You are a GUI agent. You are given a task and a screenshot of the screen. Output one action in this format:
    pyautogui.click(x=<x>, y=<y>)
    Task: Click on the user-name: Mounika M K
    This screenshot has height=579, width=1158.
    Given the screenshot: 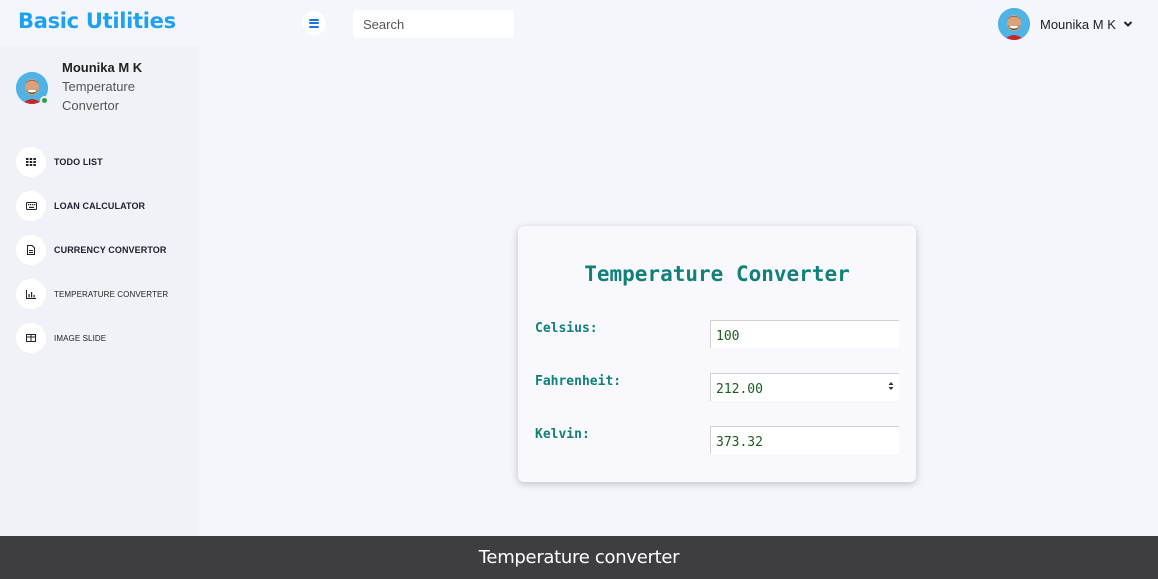 What is the action you would take?
    pyautogui.click(x=1078, y=24)
    